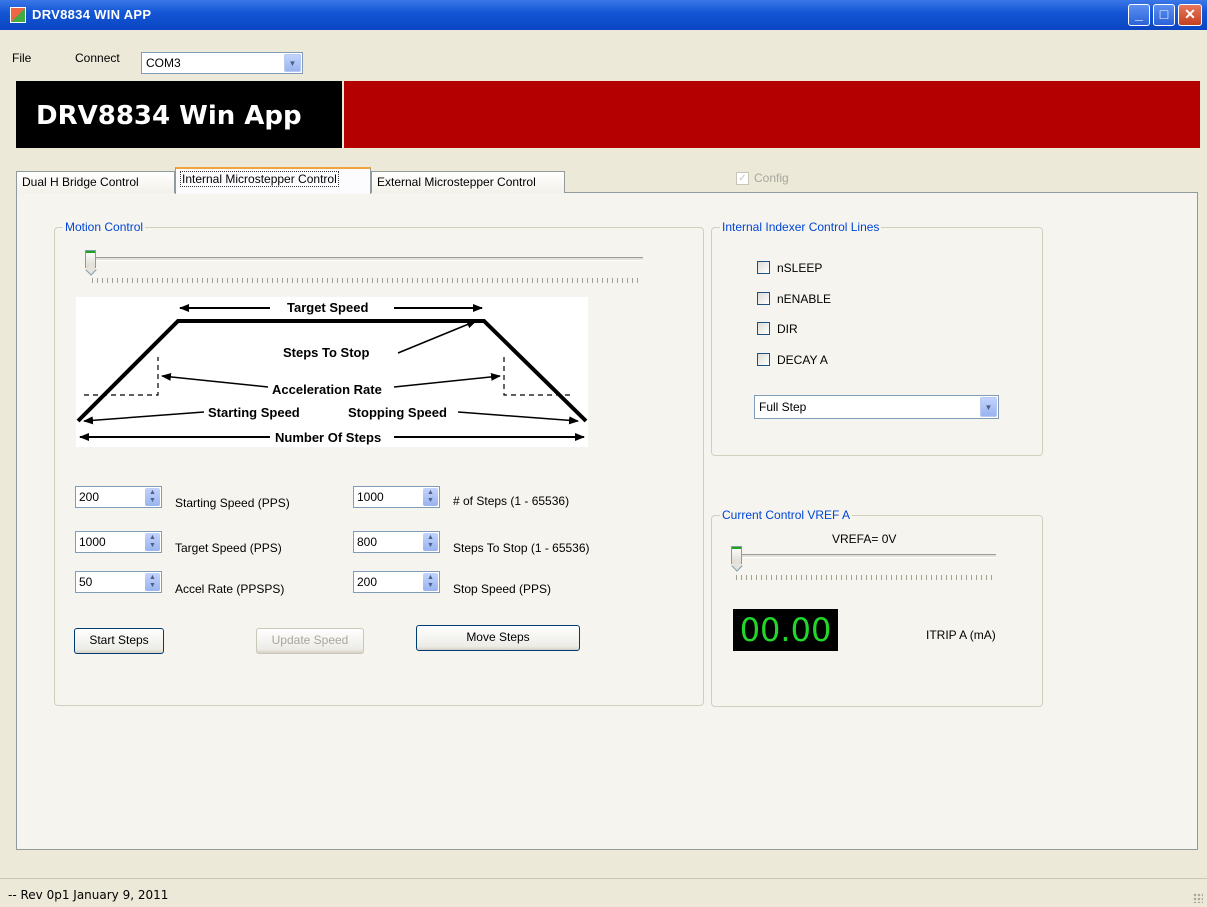 This screenshot has width=1207, height=907. Describe the element at coordinates (118, 582) in the screenshot. I see `accel-rate-input: 50 ▲ ▼` at that location.